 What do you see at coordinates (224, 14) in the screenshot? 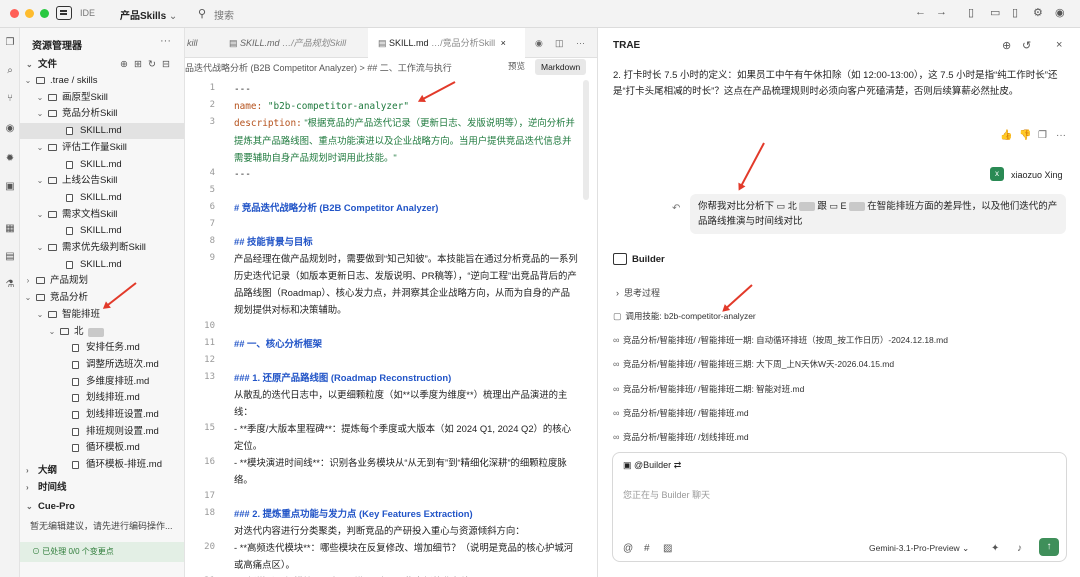
I see `search-input: 搜索` at bounding box center [224, 14].